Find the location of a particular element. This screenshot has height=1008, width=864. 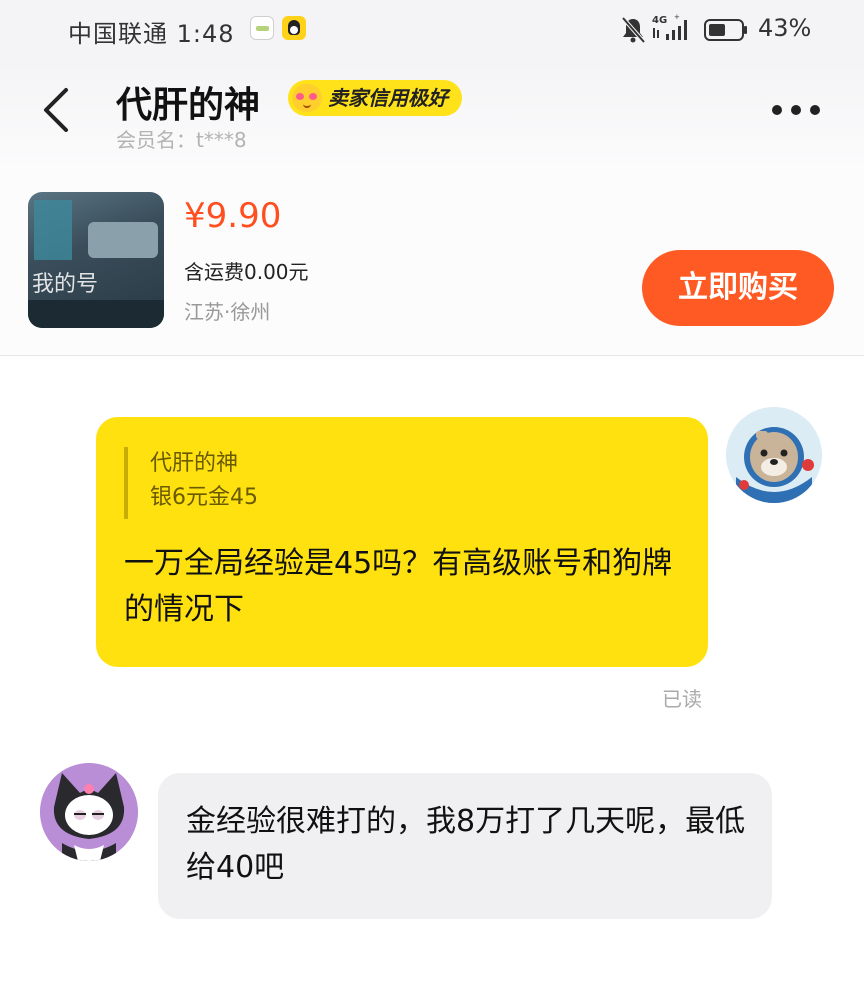

kuromi-avatar-icon is located at coordinates (89, 812).